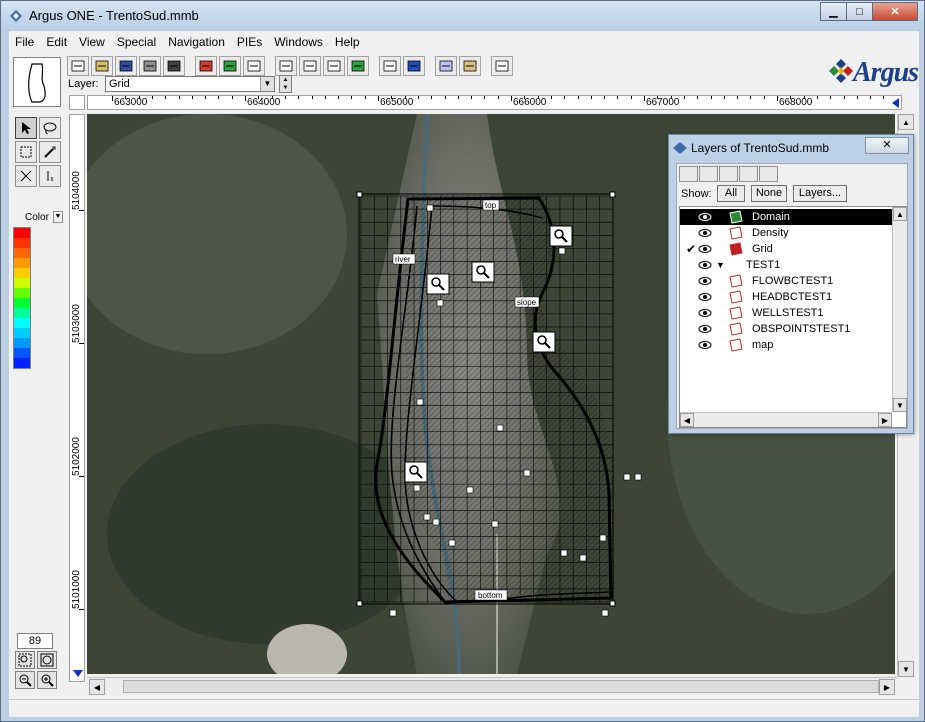  Describe the element at coordinates (78, 66) in the screenshot. I see `new-button` at that location.